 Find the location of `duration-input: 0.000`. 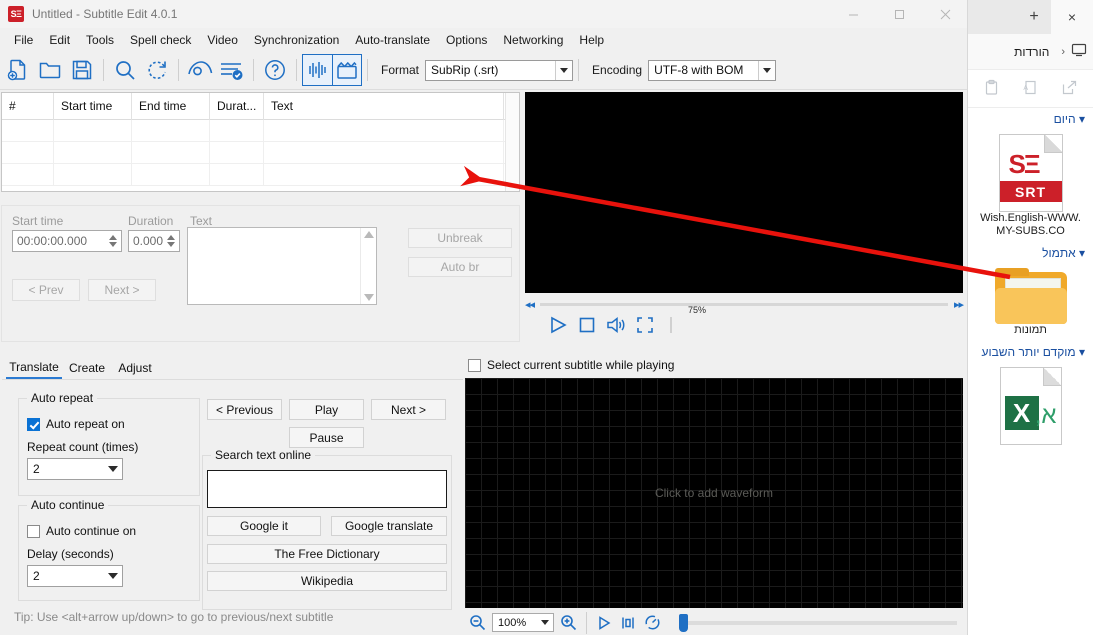

duration-input: 0.000 is located at coordinates (154, 241).